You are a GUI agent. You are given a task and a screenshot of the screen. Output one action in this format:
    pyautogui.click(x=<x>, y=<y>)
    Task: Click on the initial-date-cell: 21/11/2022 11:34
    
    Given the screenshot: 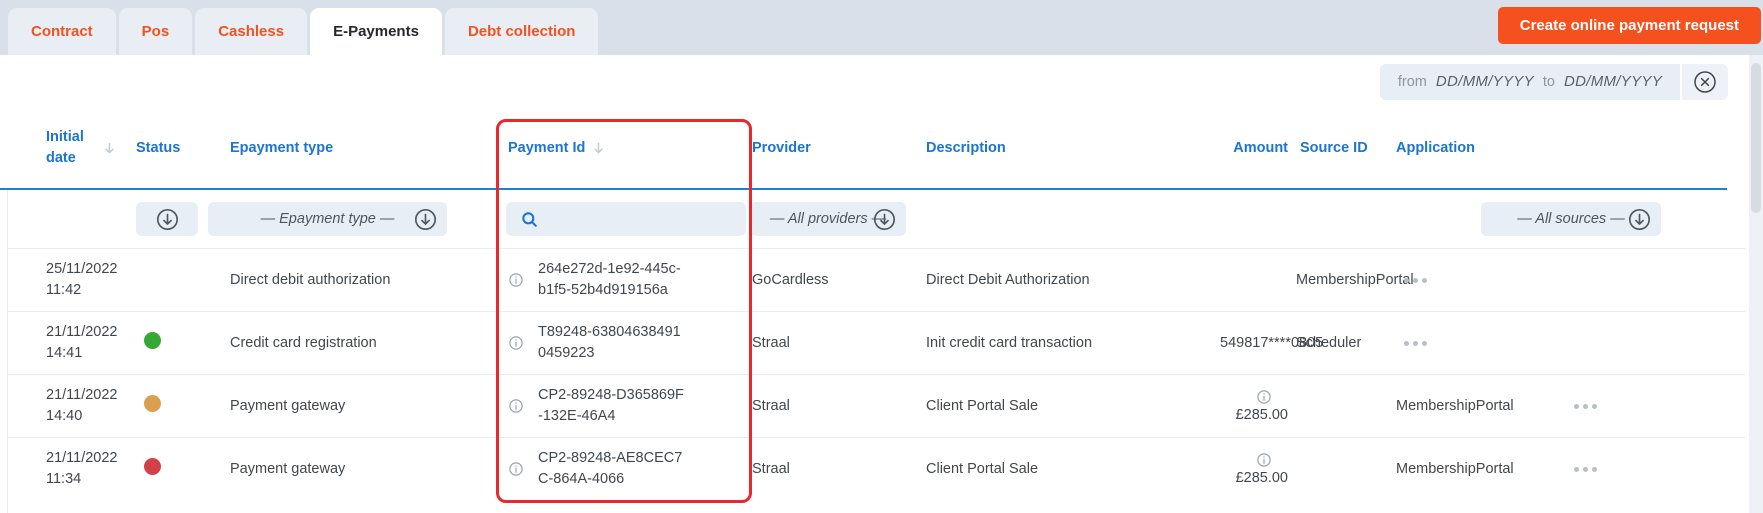 What is the action you would take?
    pyautogui.click(x=82, y=468)
    